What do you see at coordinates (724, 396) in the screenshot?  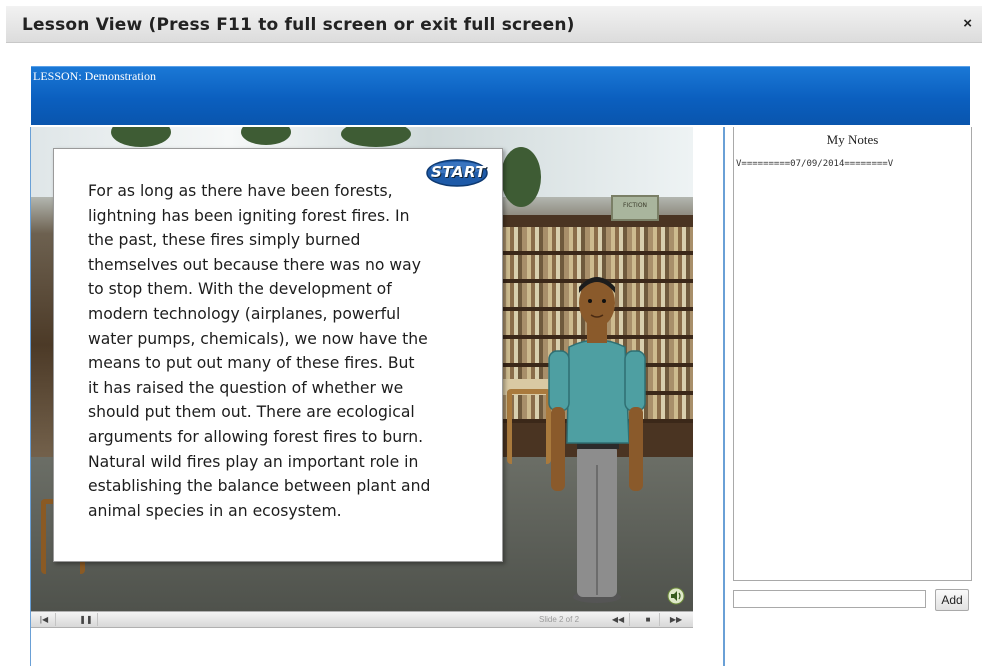 I see `stage-border-right` at bounding box center [724, 396].